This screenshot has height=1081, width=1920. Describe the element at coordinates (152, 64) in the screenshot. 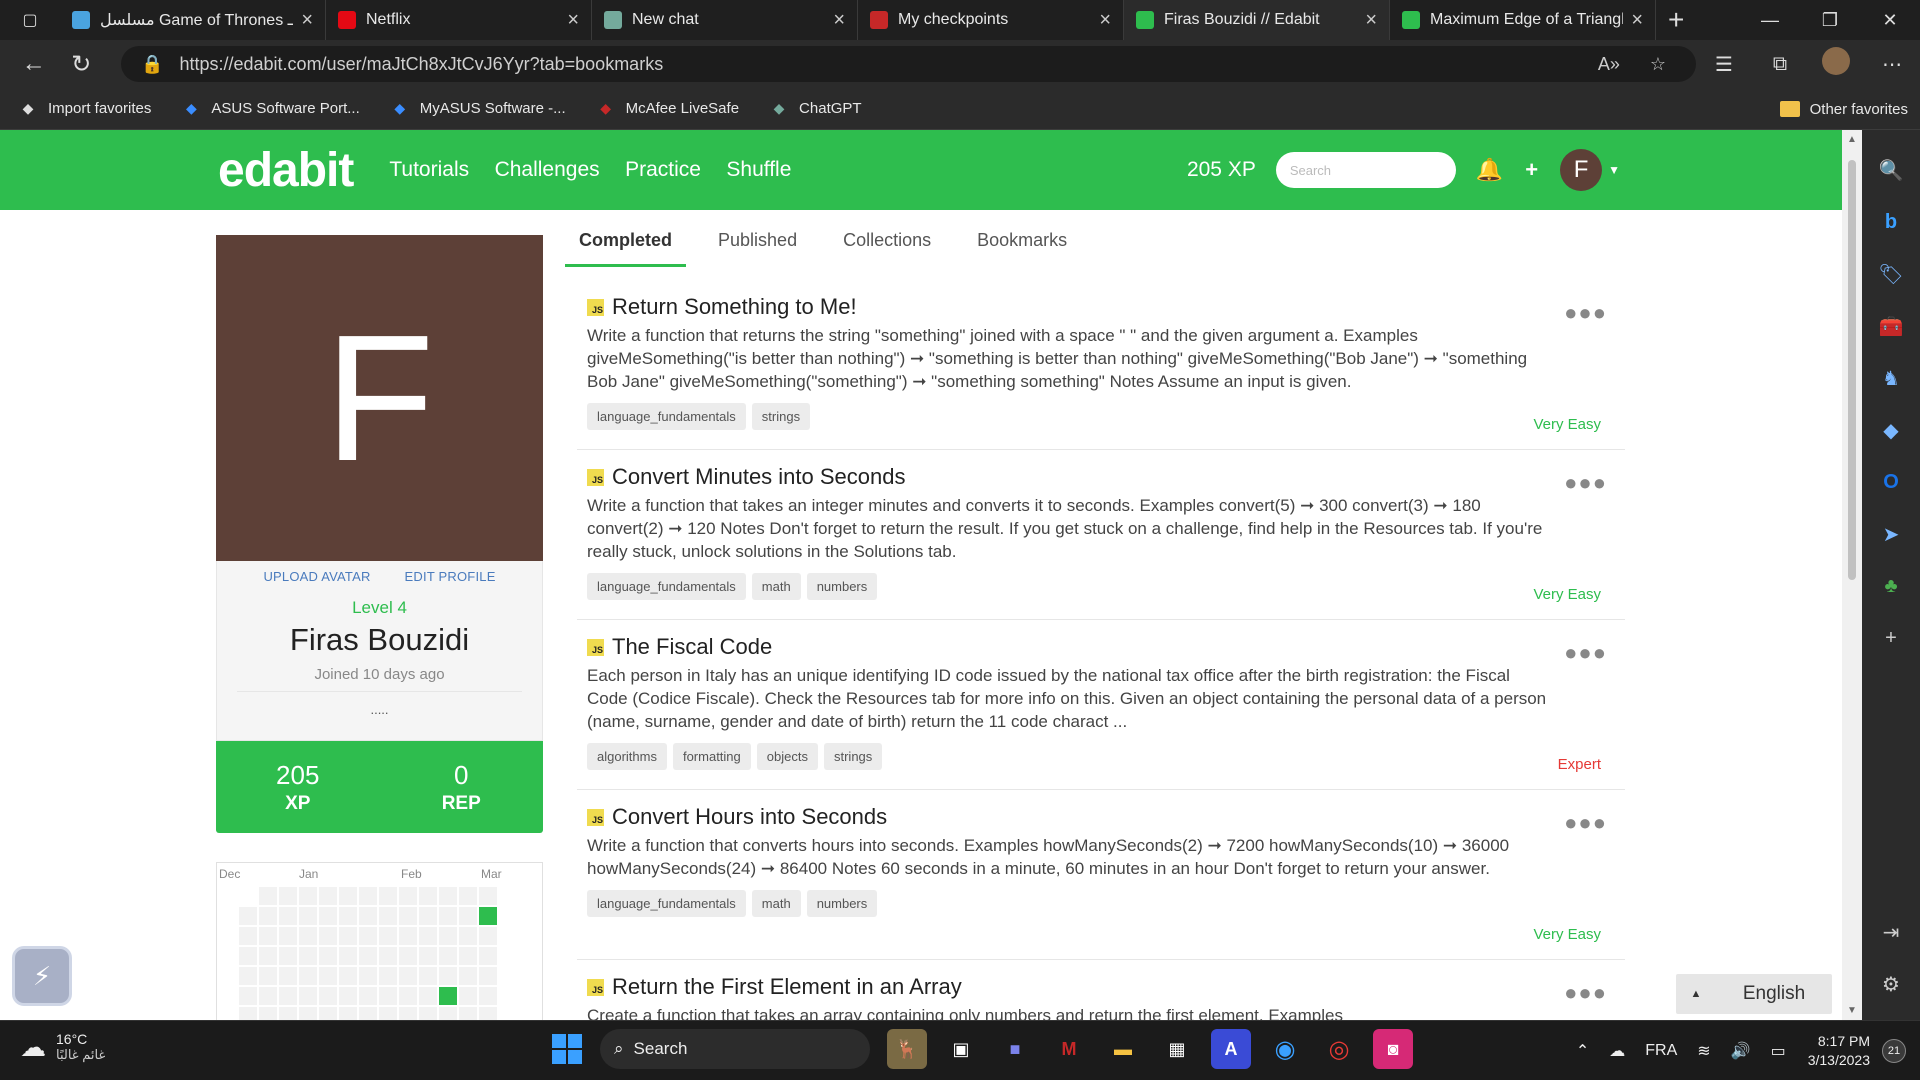

I see `lock-icon: 🔒` at that location.